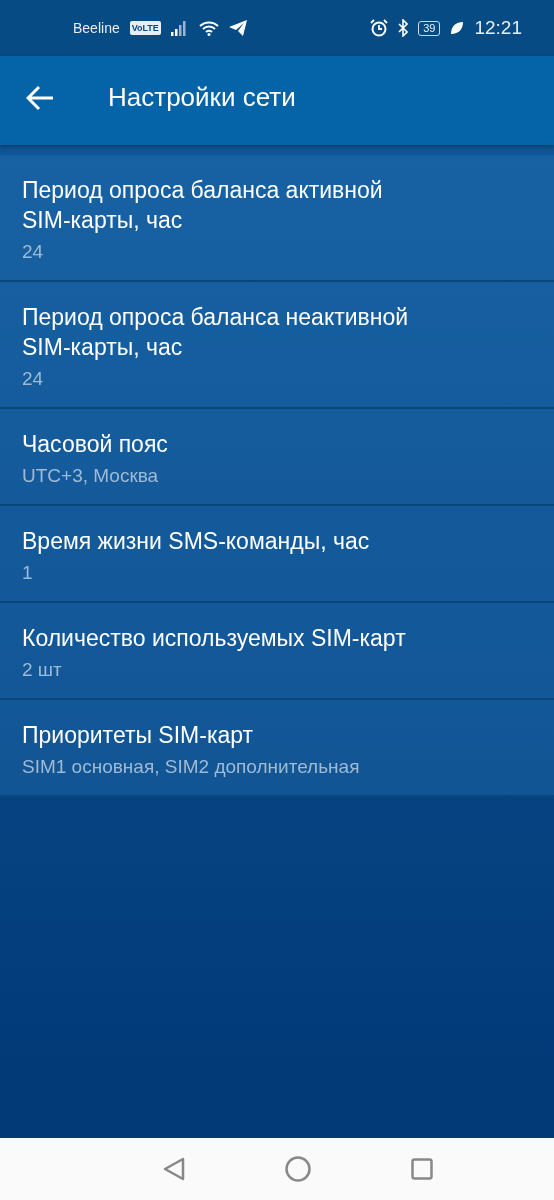  Describe the element at coordinates (214, 638) in the screenshot. I see `setting-title: Количество используемых SIM-карт` at that location.